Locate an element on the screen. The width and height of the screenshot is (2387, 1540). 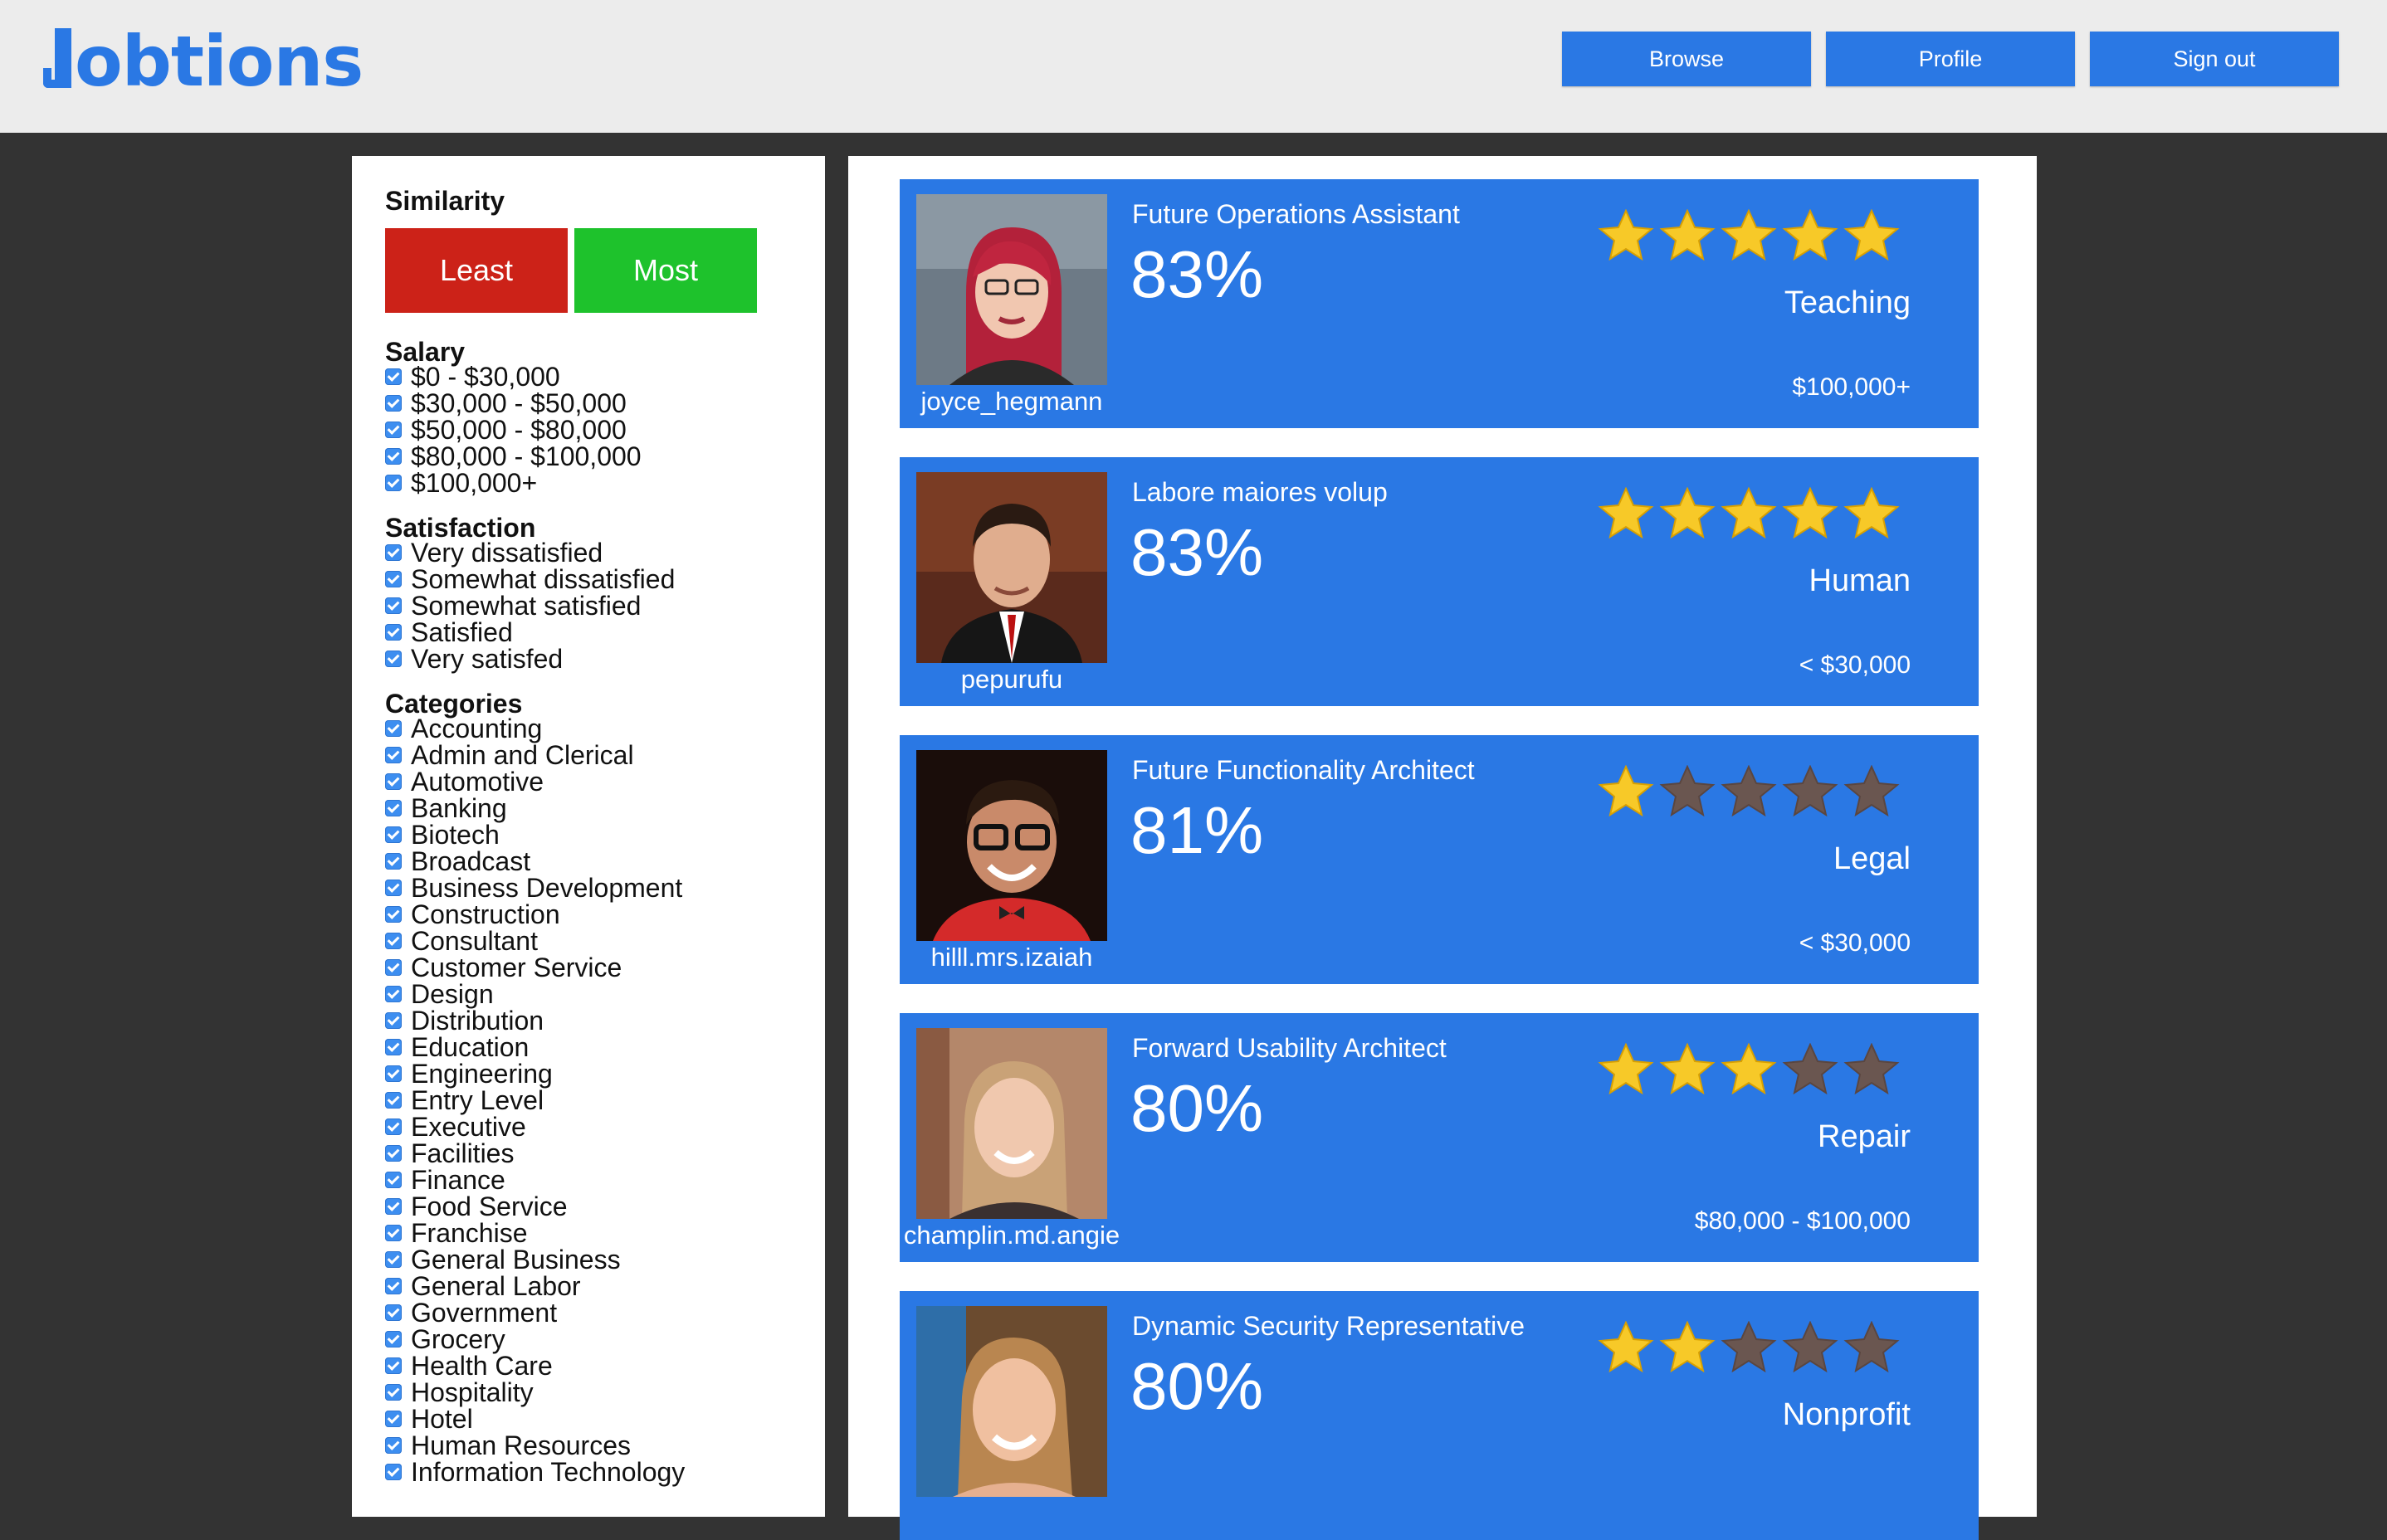
job-title: Forward Usability Architect is located at coordinates (1290, 1048).